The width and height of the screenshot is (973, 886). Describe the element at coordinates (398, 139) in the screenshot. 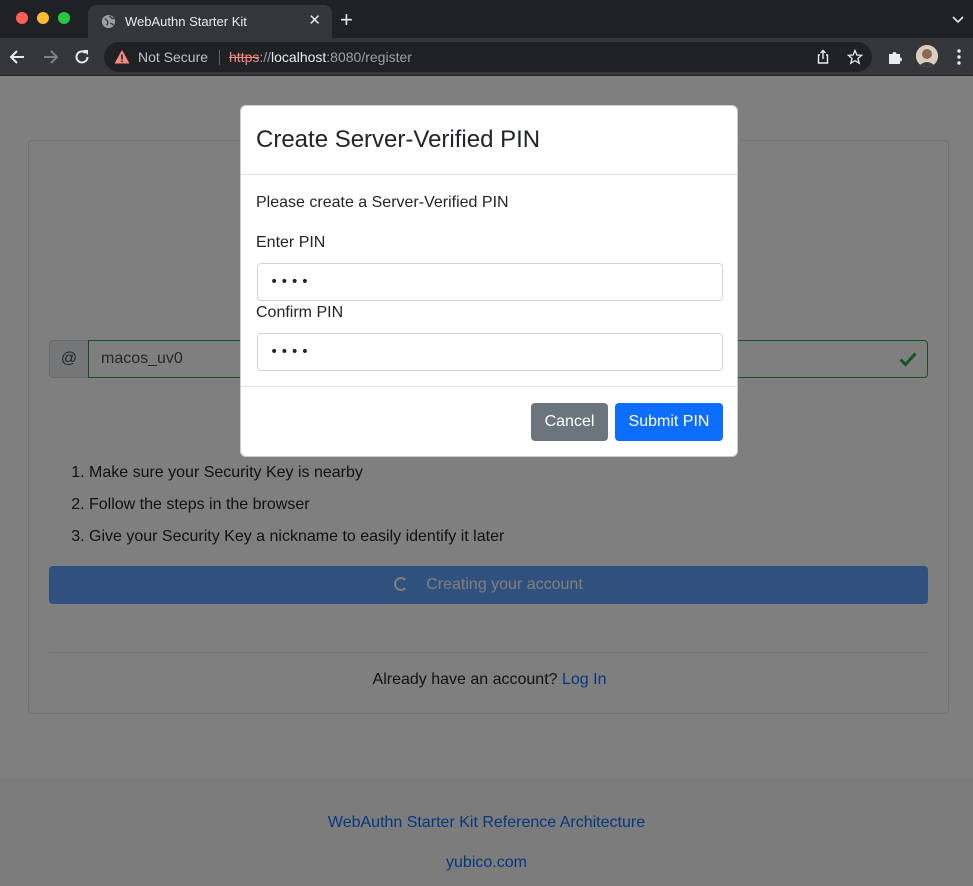

I see `modal-title: Create Server-Verified PIN` at that location.